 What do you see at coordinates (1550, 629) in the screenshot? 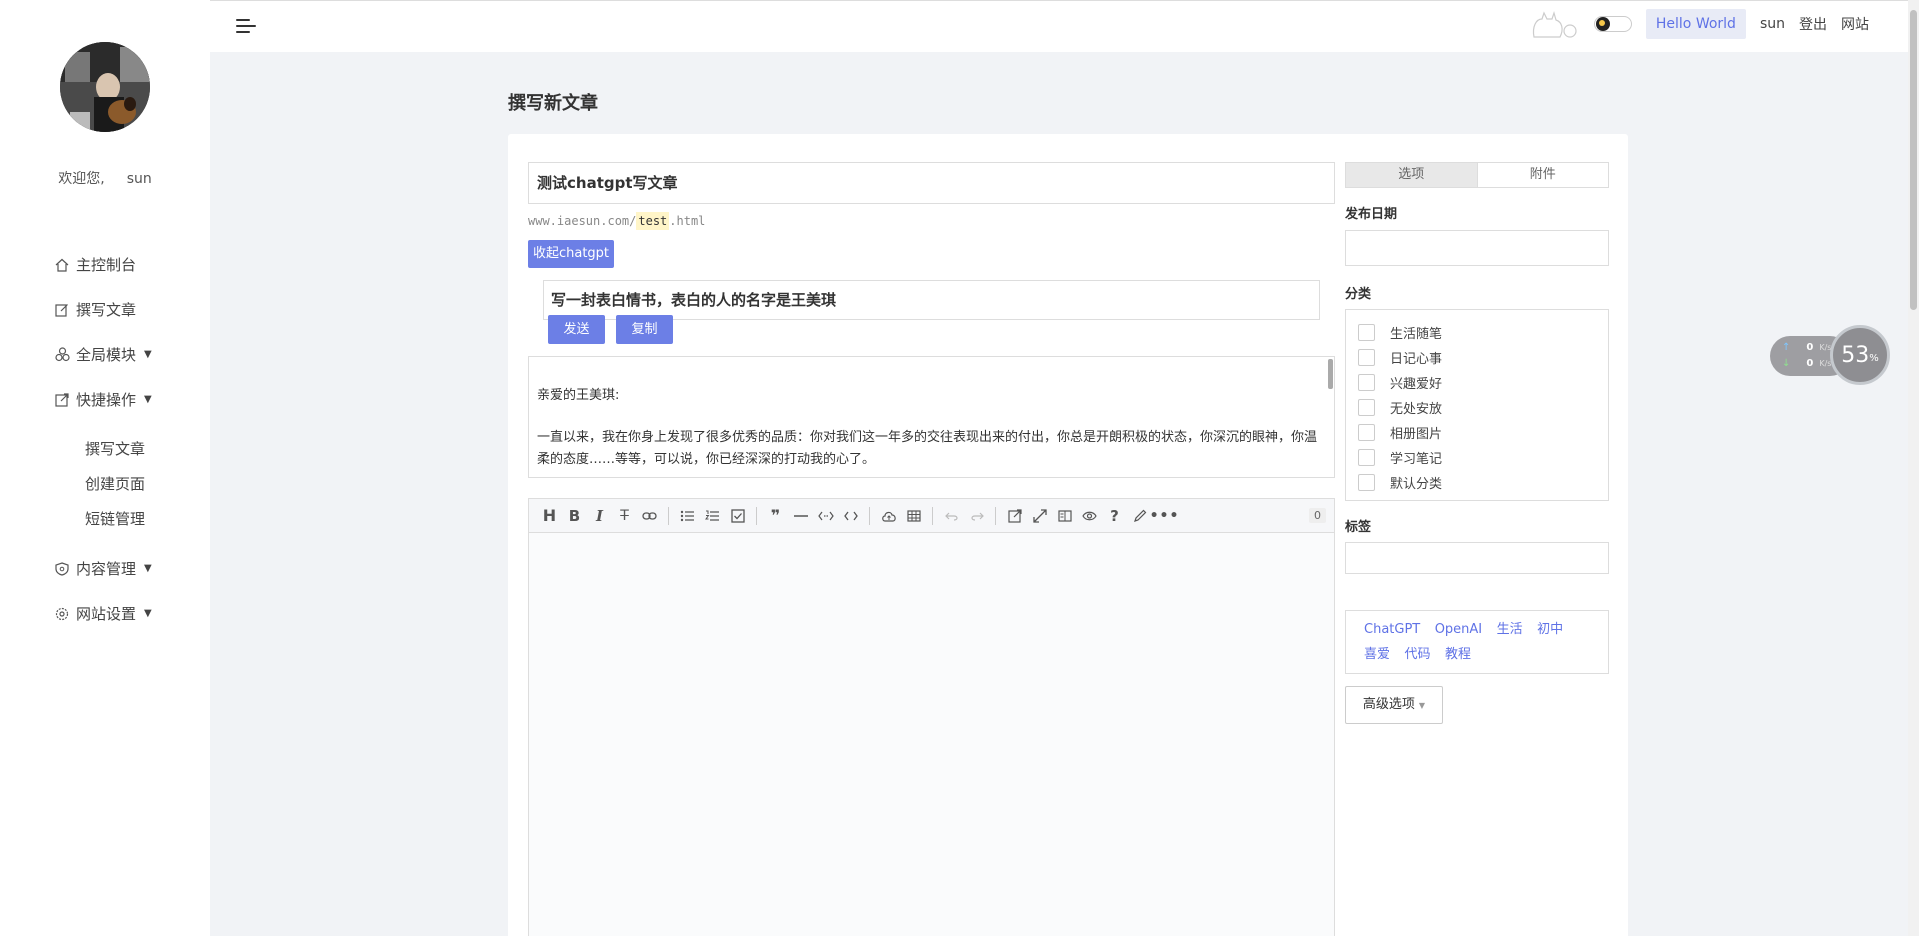
I see `tag-suggestion: 初中` at bounding box center [1550, 629].